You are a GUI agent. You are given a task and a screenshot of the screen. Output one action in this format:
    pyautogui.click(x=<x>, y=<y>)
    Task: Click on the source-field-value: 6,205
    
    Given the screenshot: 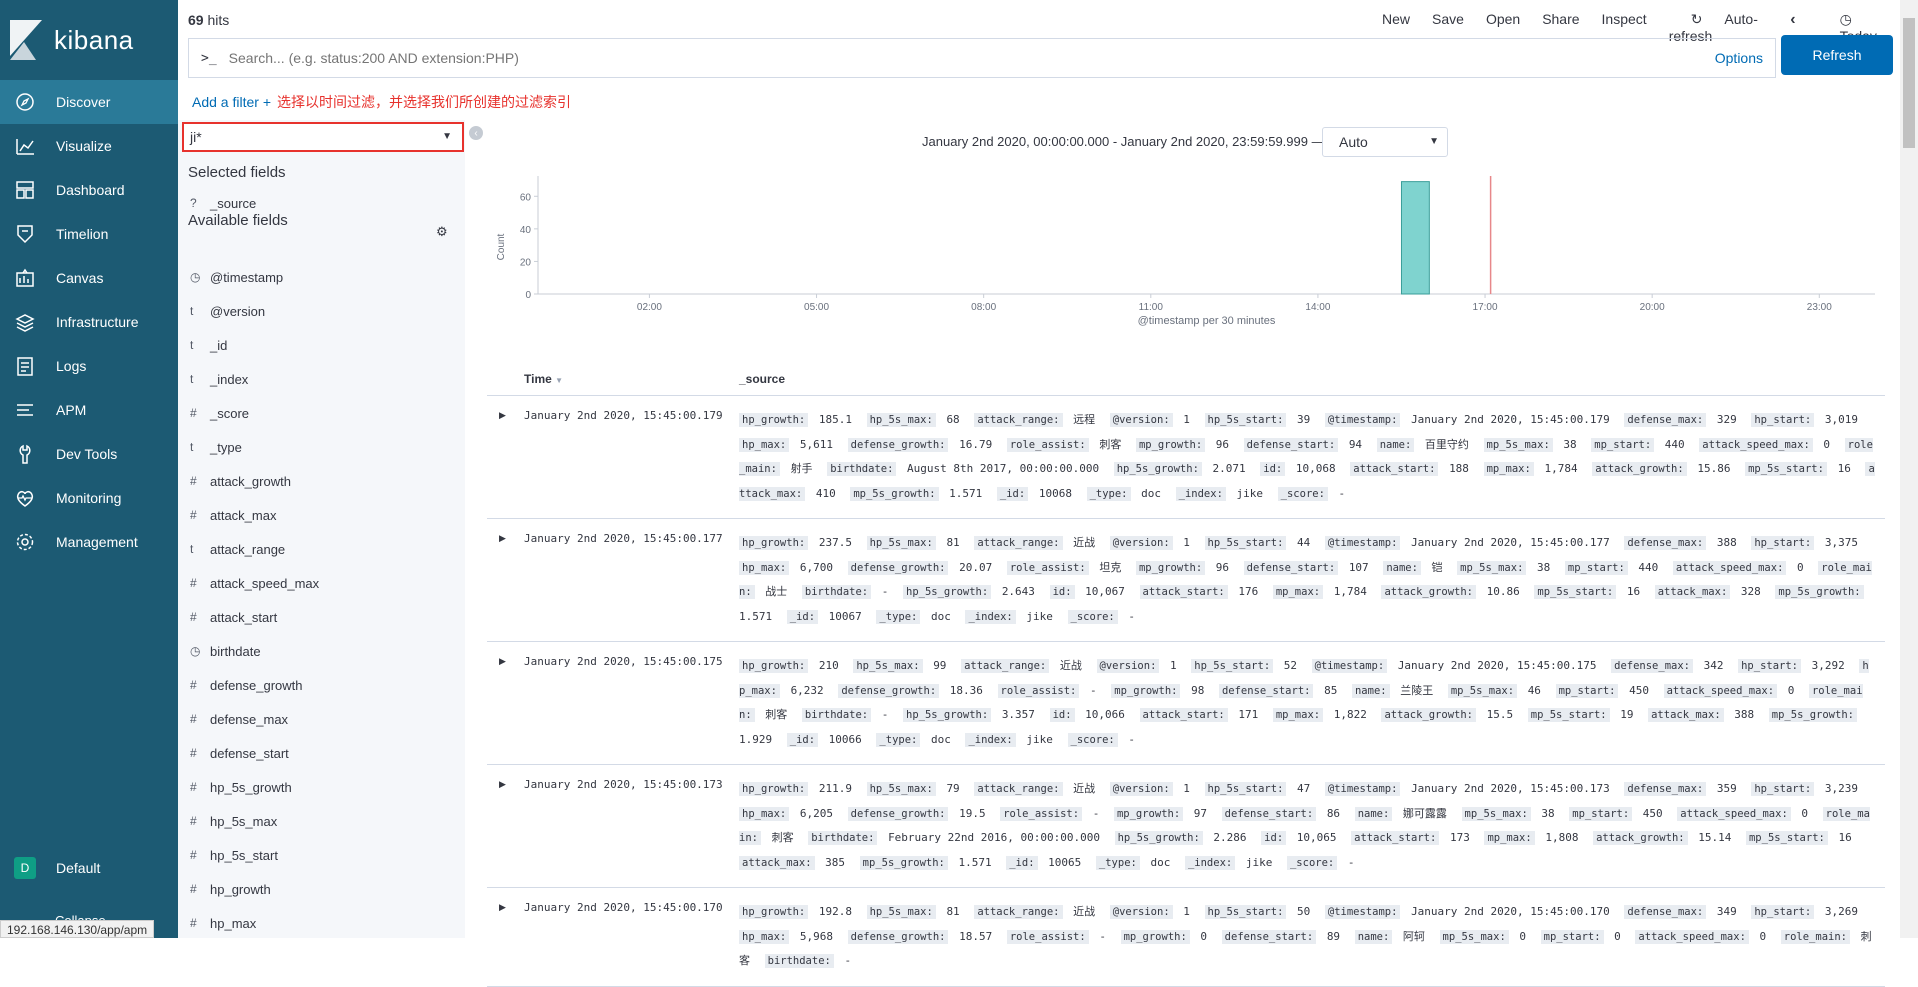 What is the action you would take?
    pyautogui.click(x=816, y=813)
    